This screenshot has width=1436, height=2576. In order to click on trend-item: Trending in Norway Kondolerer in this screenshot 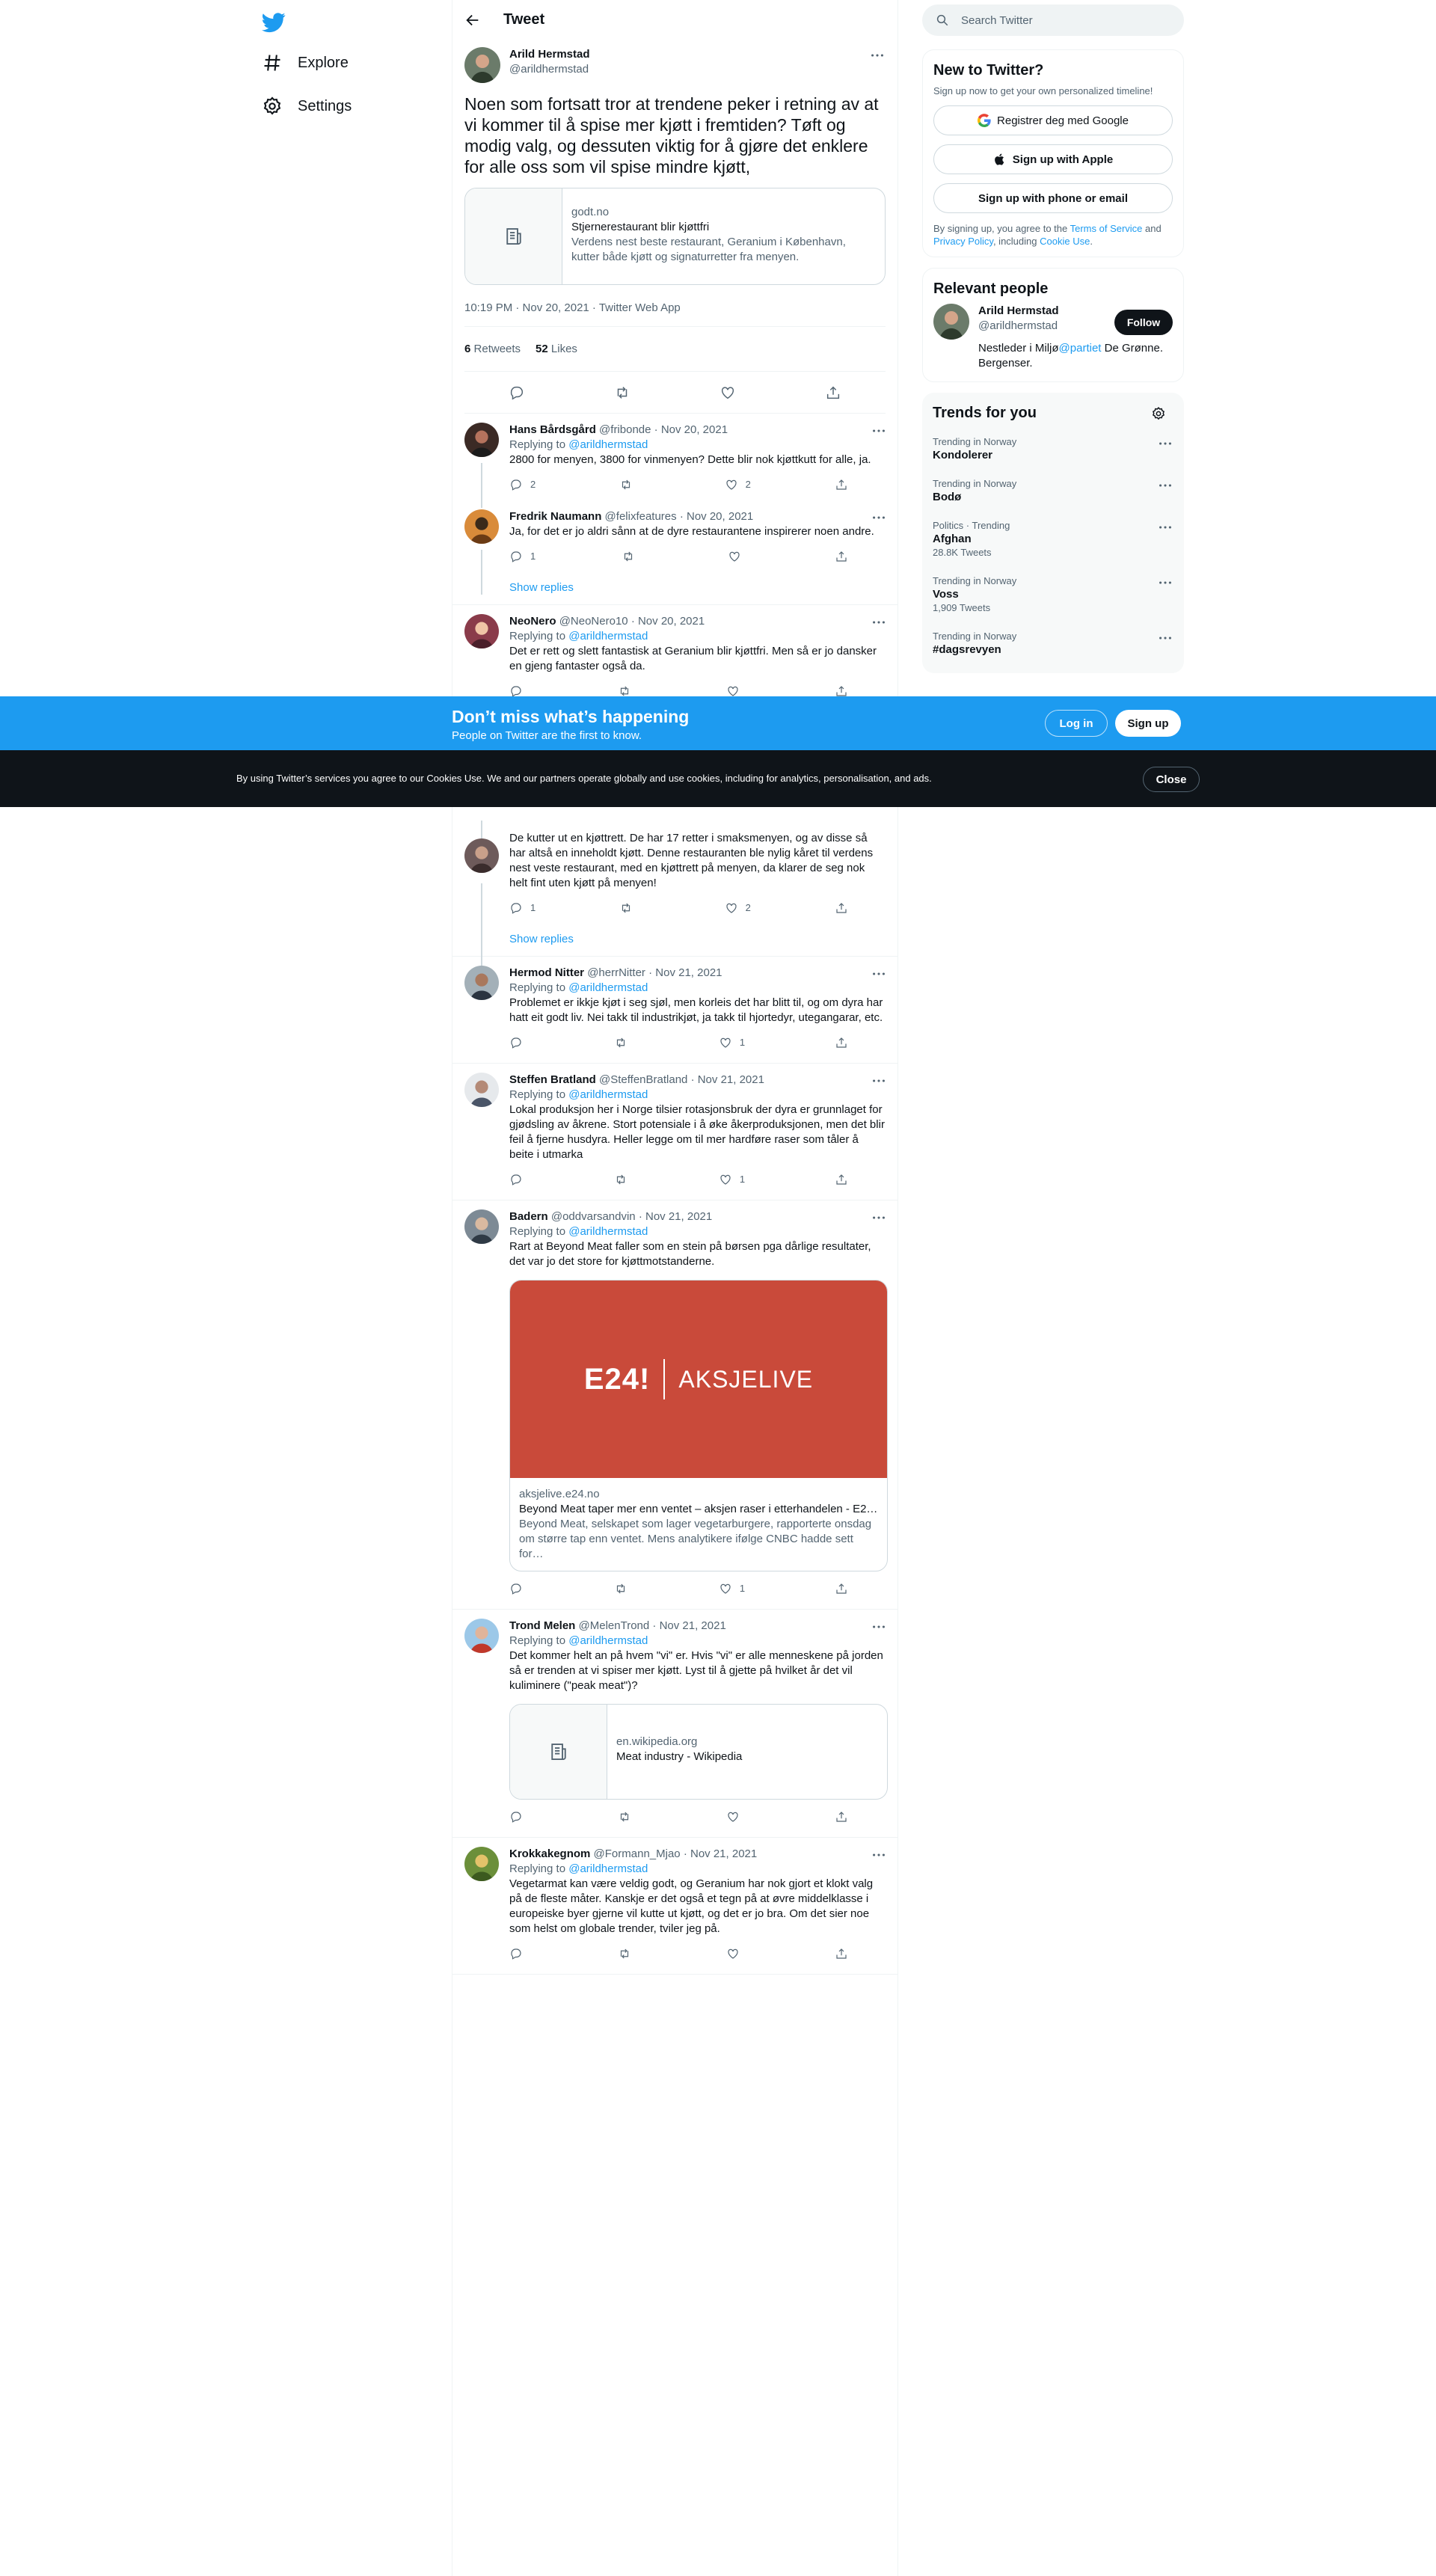, I will do `click(1053, 449)`.